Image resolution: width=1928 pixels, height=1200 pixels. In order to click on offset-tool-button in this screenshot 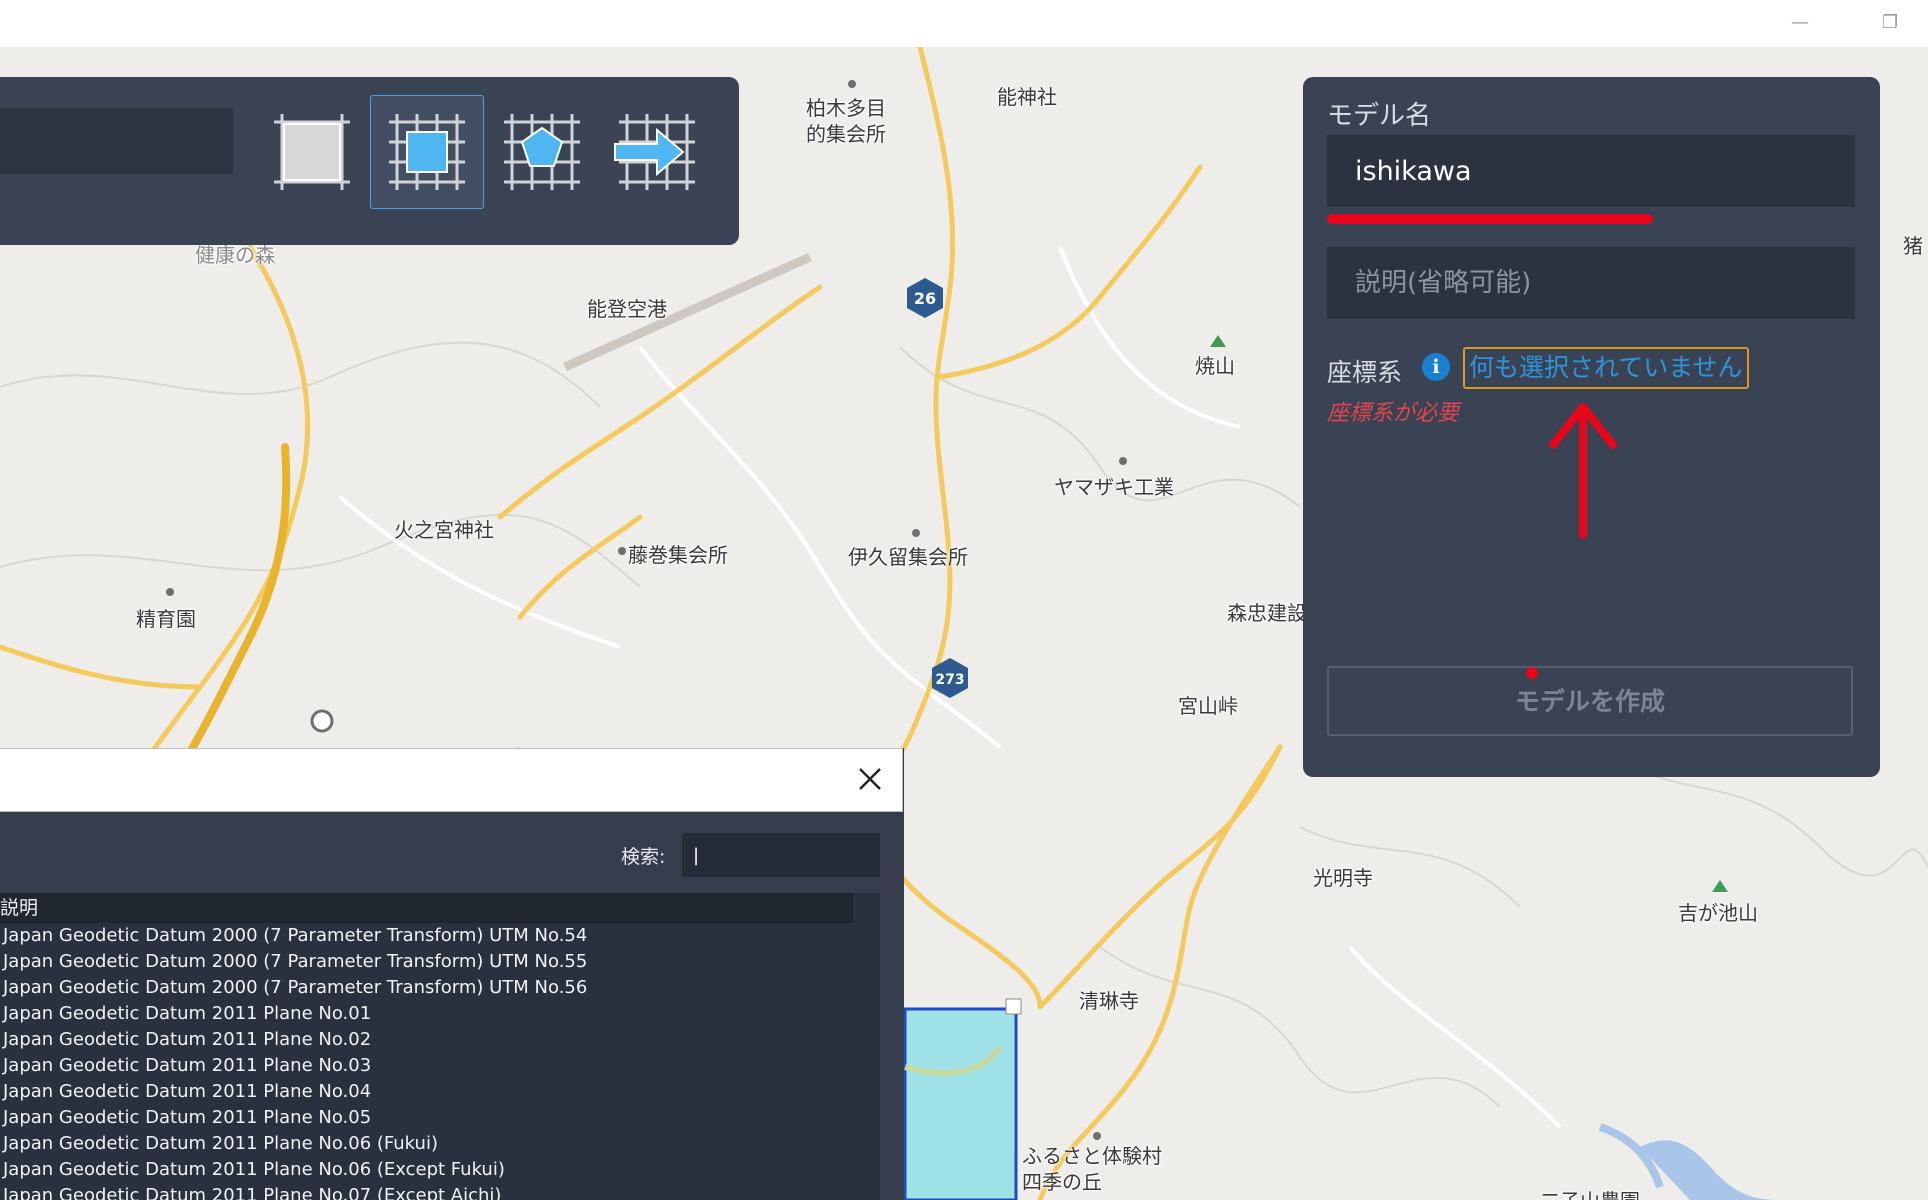, I will do `click(657, 152)`.